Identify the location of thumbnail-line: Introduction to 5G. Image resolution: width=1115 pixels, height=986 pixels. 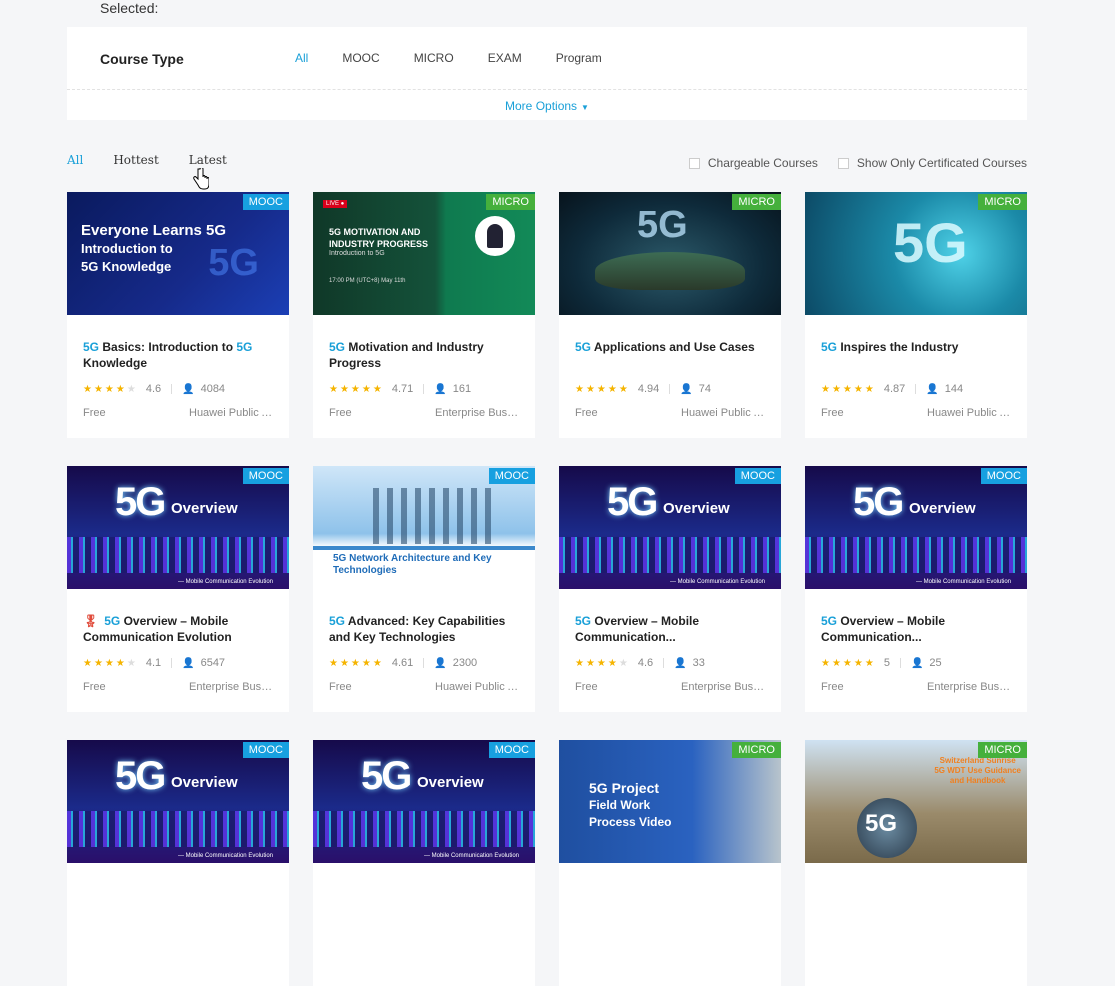
(357, 253).